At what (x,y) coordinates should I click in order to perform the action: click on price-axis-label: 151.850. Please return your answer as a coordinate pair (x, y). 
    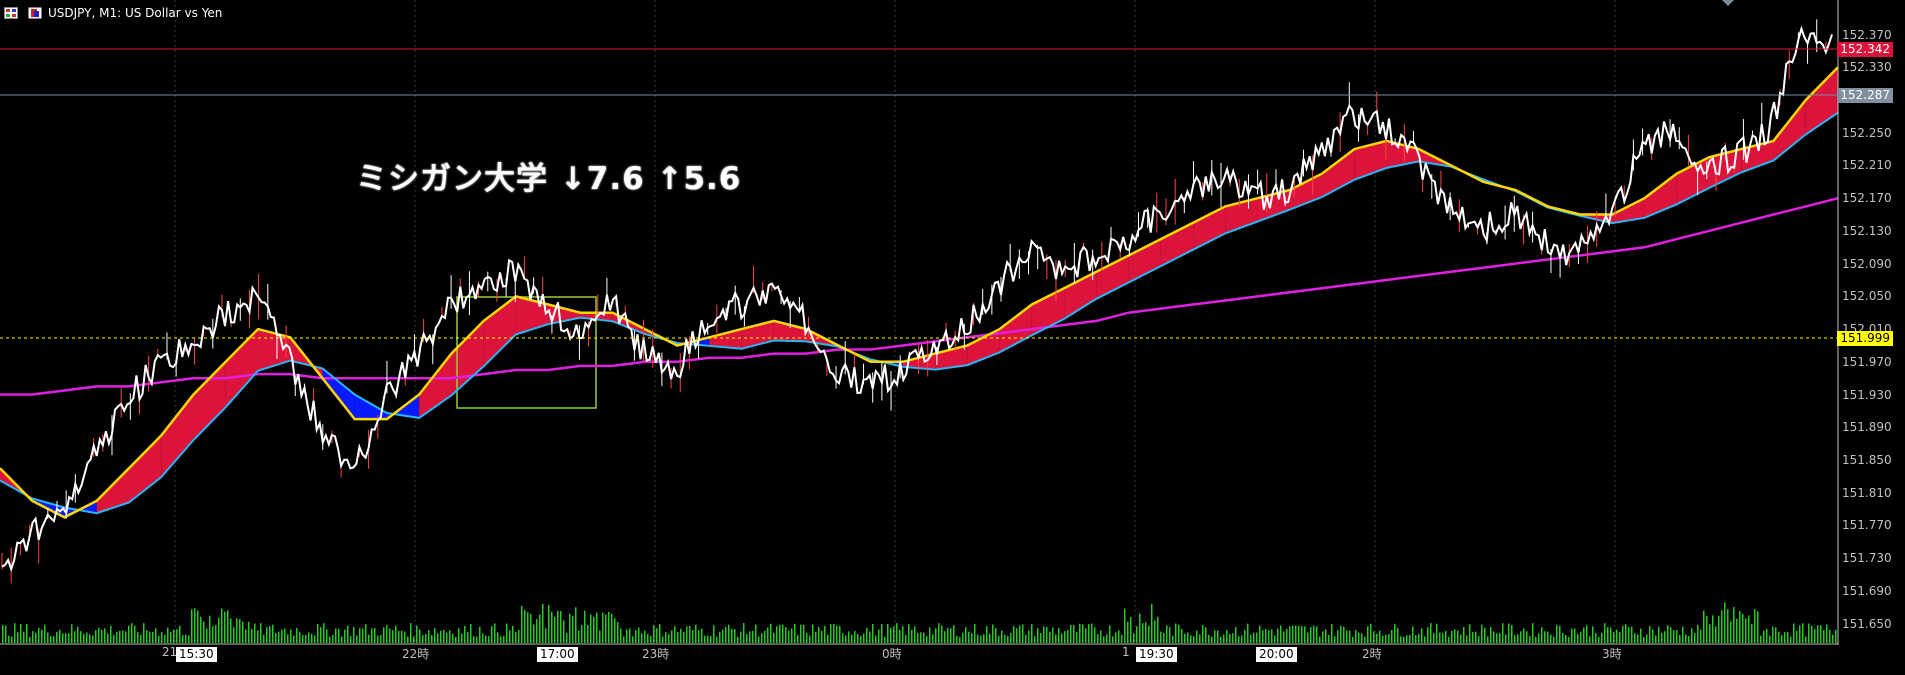
    Looking at the image, I should click on (1867, 460).